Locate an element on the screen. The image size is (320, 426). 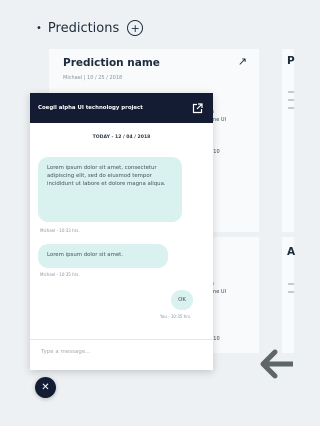
card-meta: Michael | 10 / 25 / 2018 is located at coordinates (93, 78).